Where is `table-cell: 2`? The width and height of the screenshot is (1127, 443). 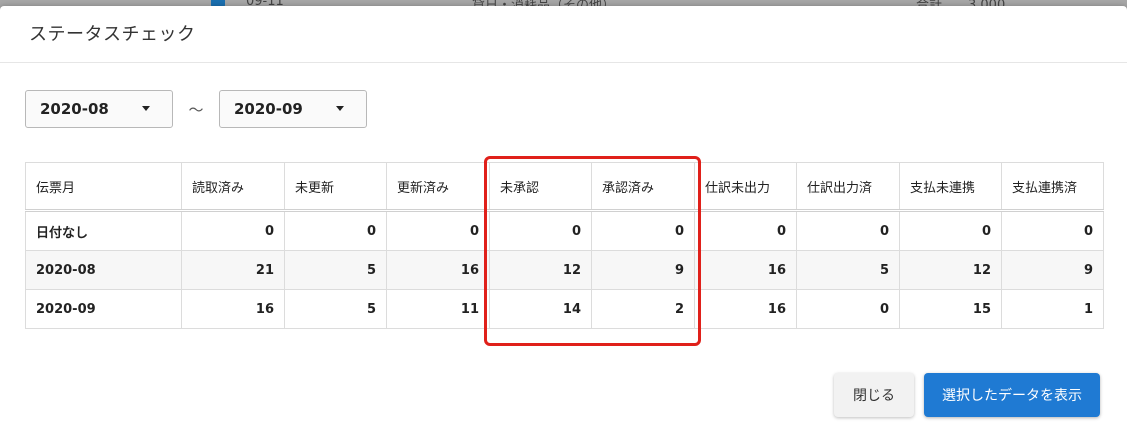
table-cell: 2 is located at coordinates (643, 309).